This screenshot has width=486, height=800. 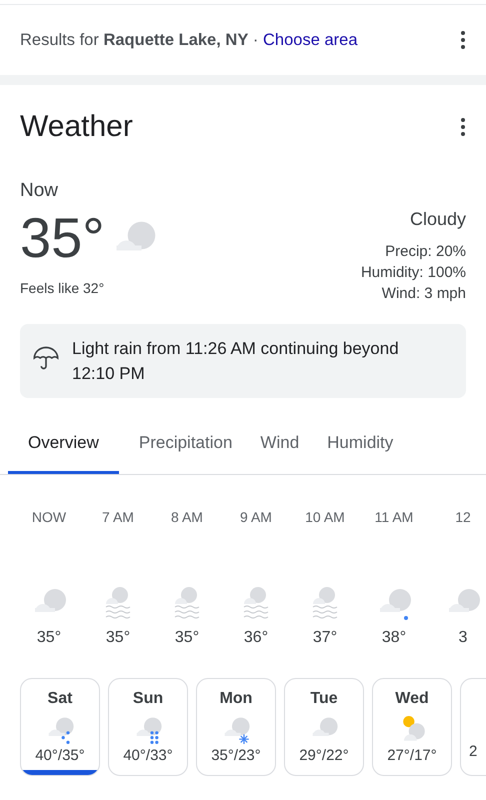 What do you see at coordinates (324, 727) in the screenshot?
I see `day-card: Tue 29°/22°` at bounding box center [324, 727].